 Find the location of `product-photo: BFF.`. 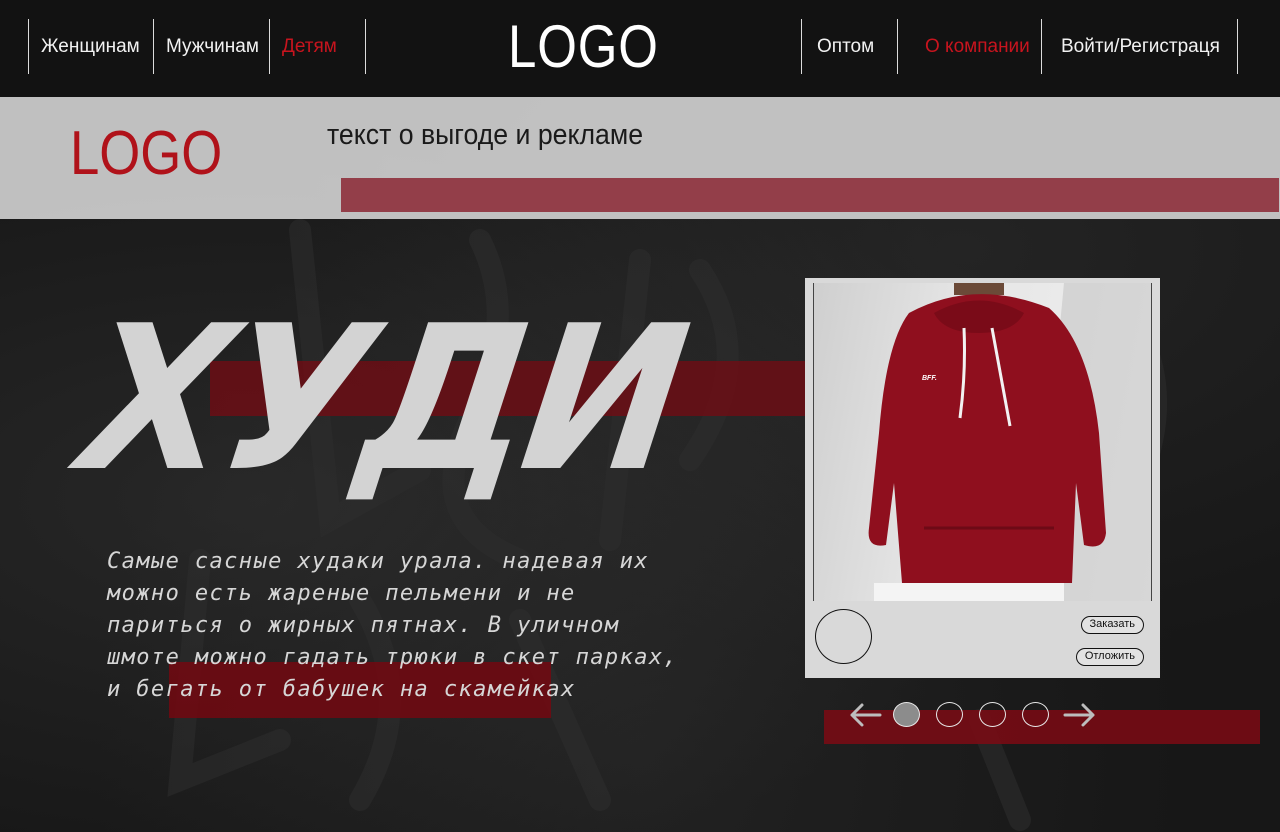

product-photo: BFF. is located at coordinates (982, 442).